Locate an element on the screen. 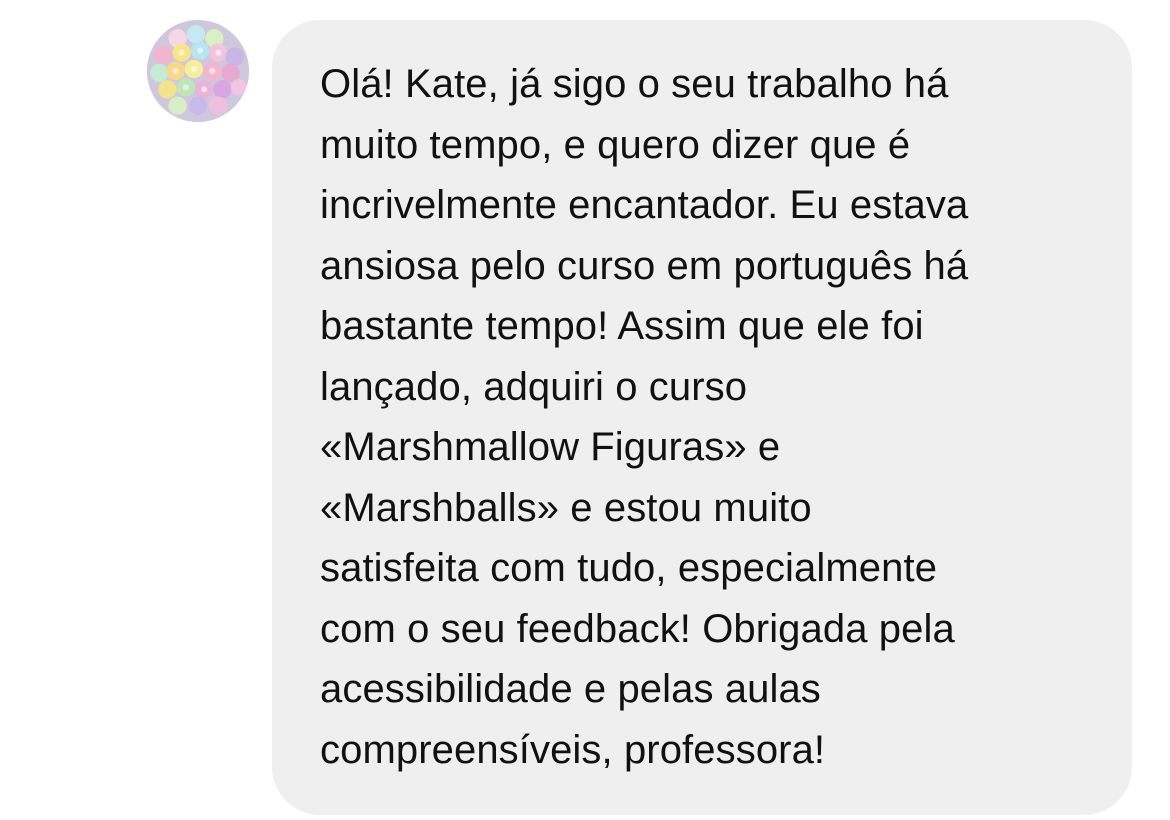  profile-photo-icon is located at coordinates (198, 71).